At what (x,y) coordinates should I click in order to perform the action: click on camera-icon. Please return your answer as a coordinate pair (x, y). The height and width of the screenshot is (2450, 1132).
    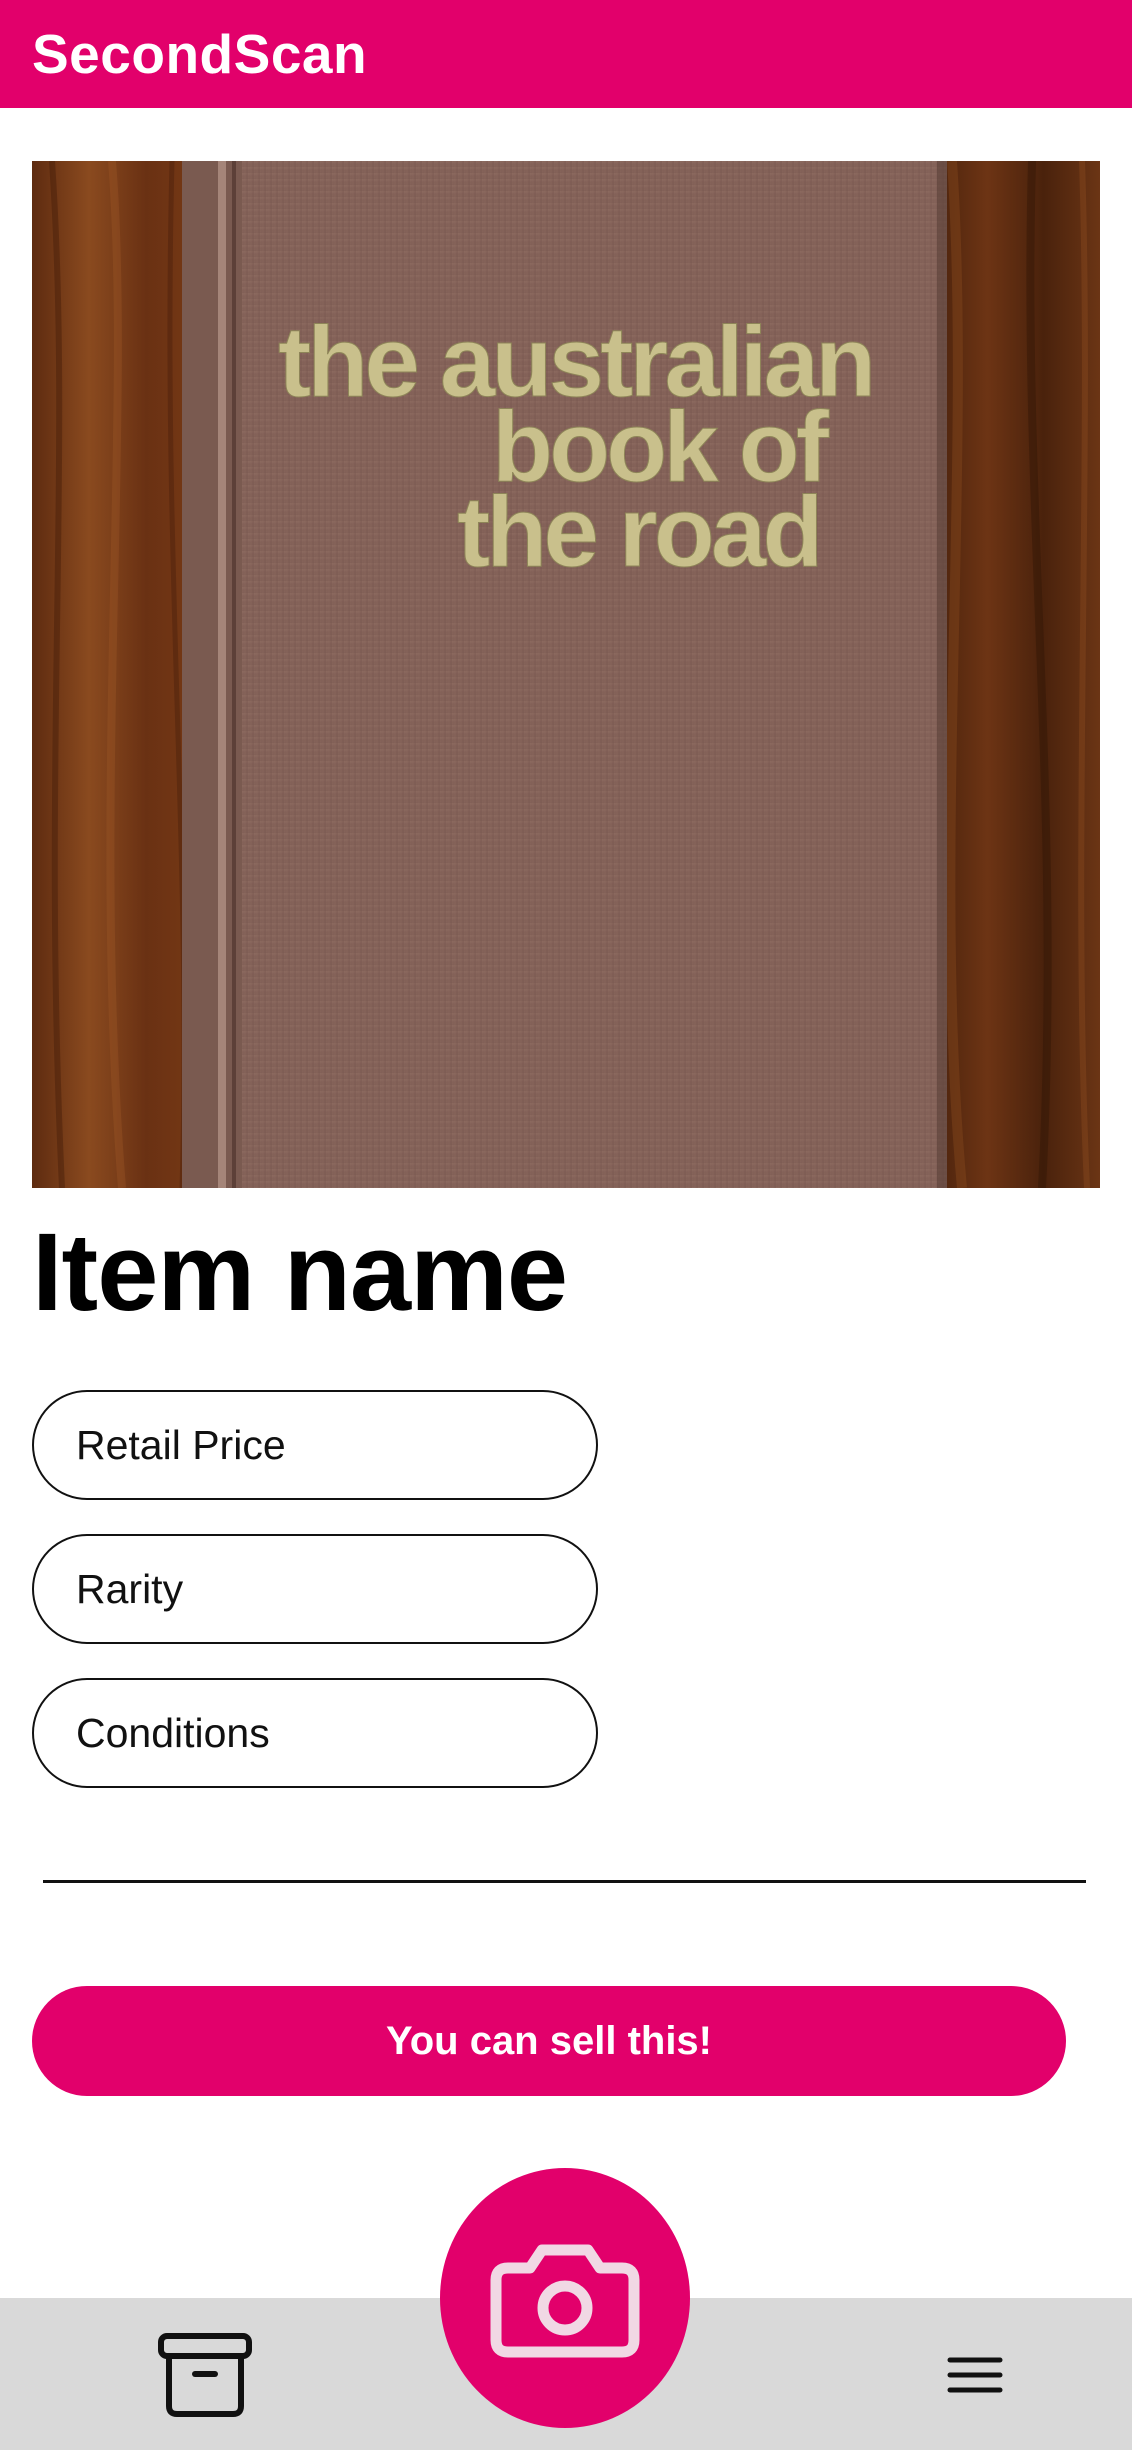
    Looking at the image, I should click on (565, 2301).